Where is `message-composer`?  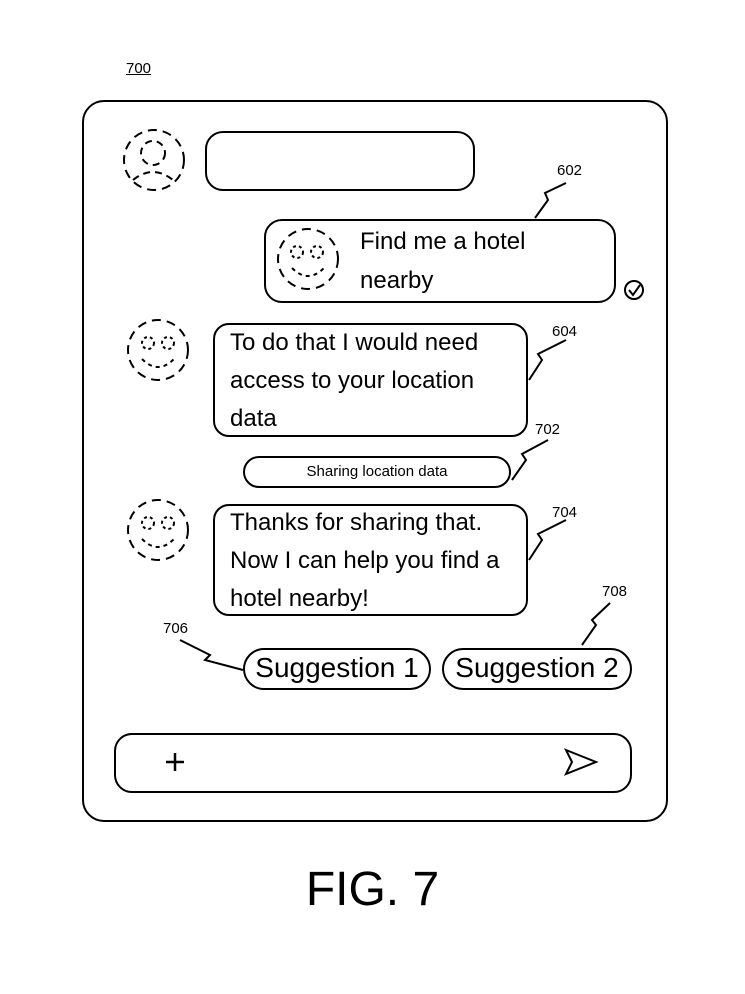 message-composer is located at coordinates (373, 763).